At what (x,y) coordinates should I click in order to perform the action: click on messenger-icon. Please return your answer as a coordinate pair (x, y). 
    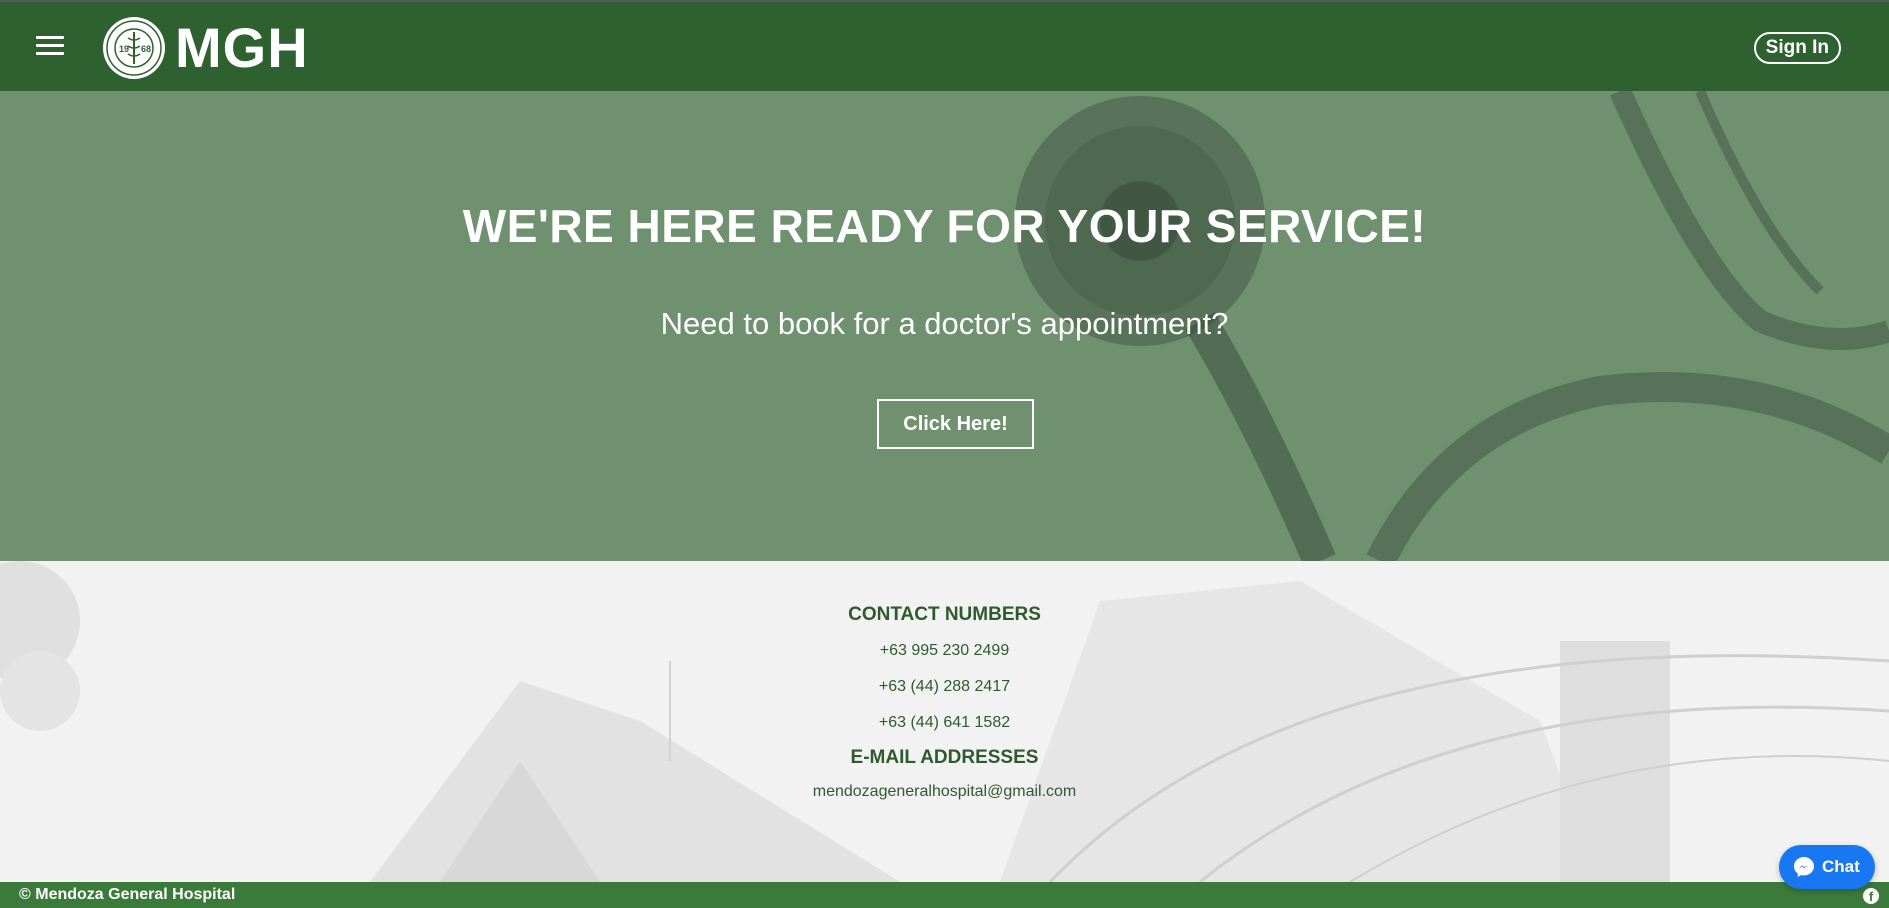
    Looking at the image, I should click on (1804, 867).